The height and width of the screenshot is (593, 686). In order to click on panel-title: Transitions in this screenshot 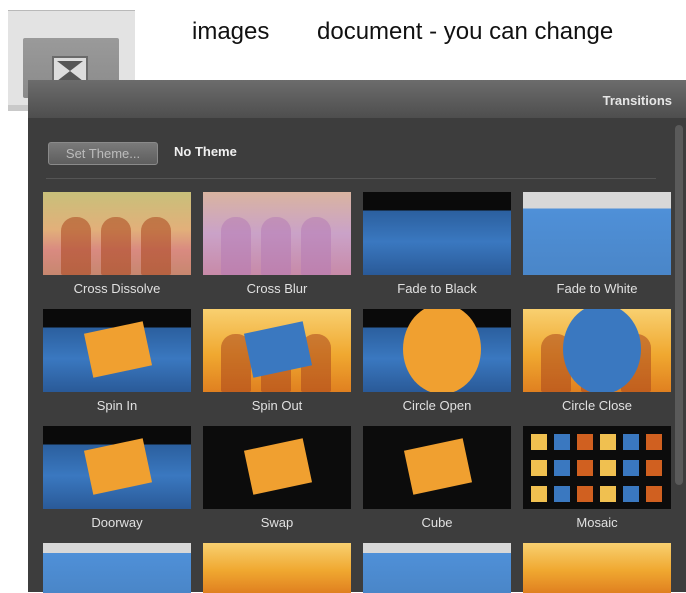, I will do `click(637, 100)`.